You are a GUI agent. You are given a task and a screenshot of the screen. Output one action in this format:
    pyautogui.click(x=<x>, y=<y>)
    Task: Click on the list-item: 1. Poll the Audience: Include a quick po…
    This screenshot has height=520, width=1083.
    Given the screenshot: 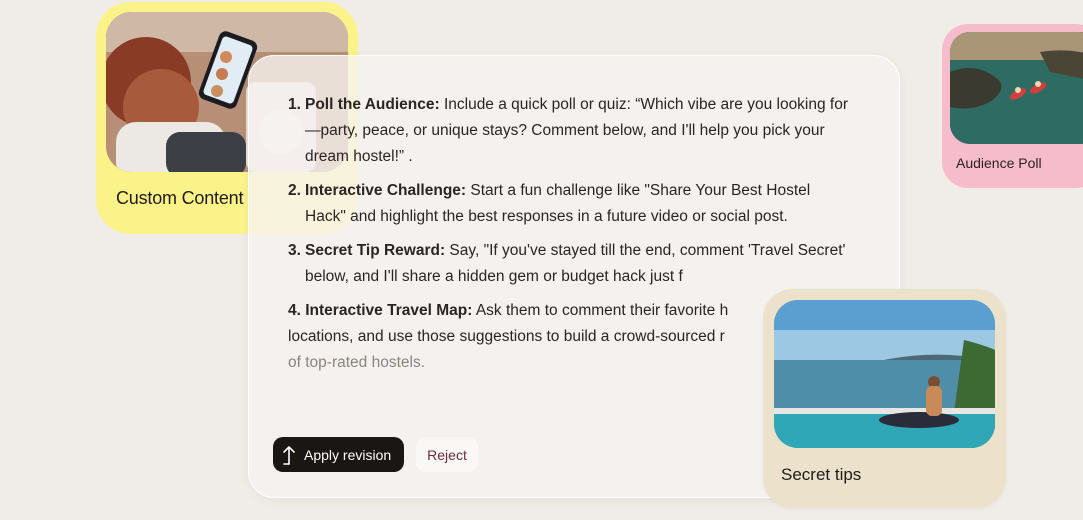 What is the action you would take?
    pyautogui.click(x=568, y=131)
    